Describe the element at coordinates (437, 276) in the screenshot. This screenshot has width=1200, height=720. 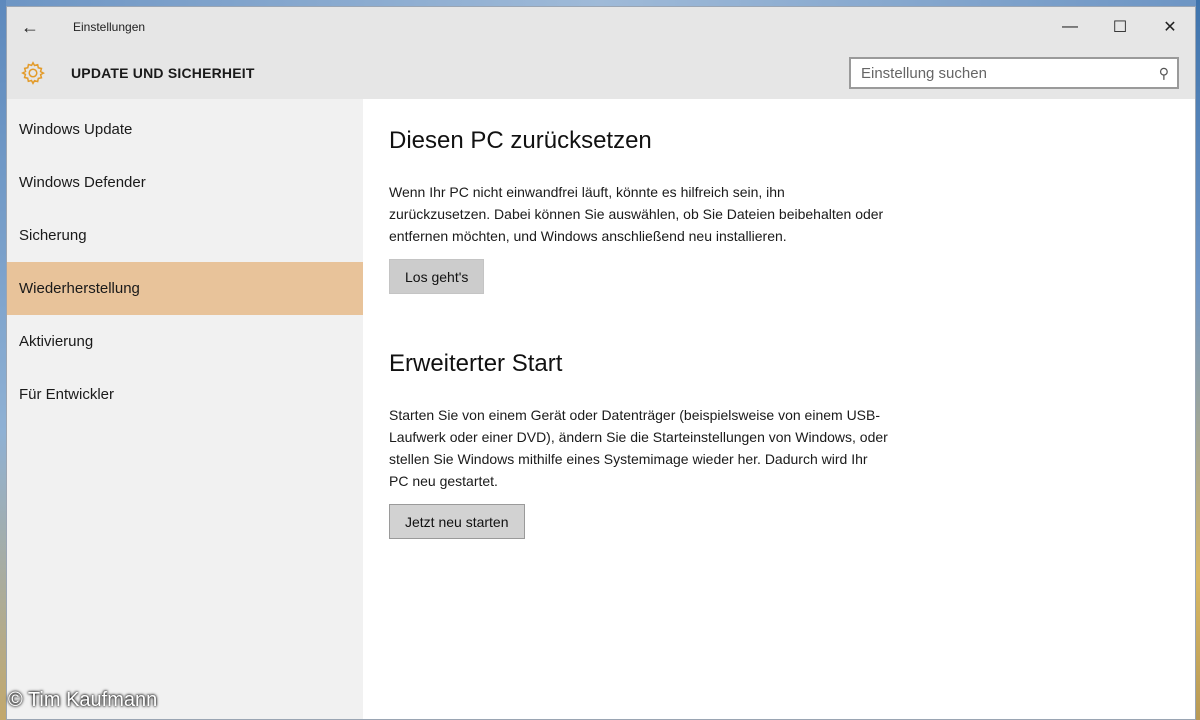
I see `reset-start-button: Los geht's` at that location.